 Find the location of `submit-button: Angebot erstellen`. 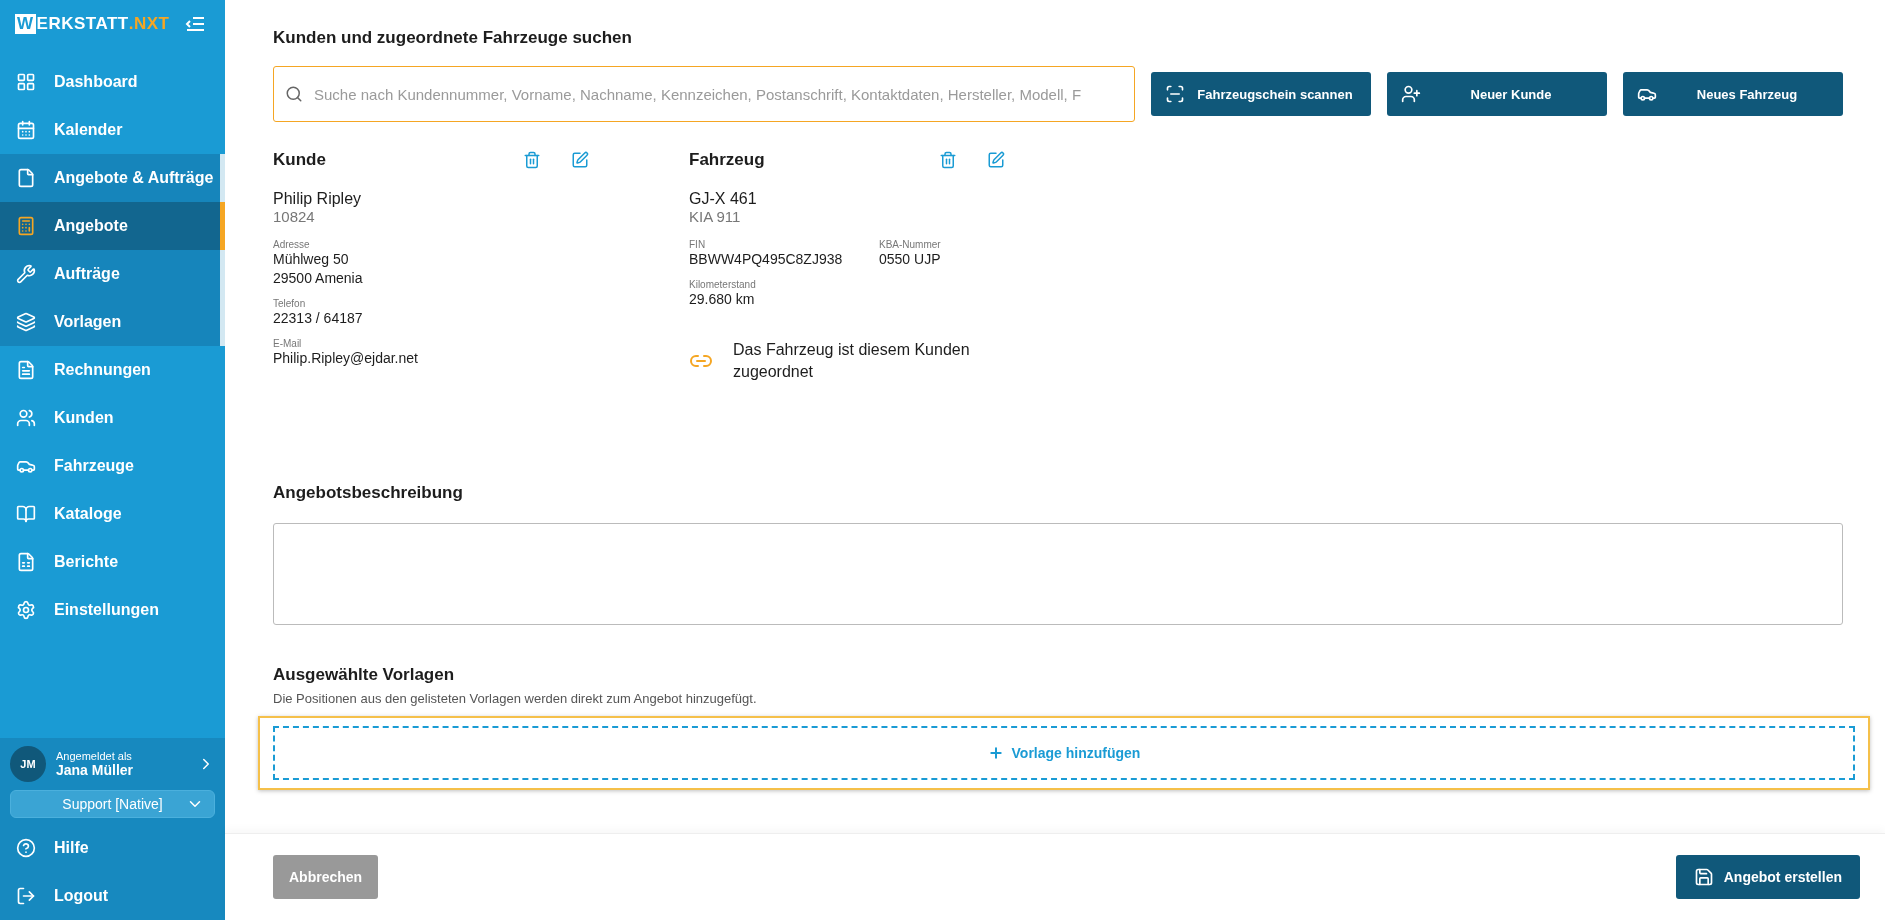

submit-button: Angebot erstellen is located at coordinates (1767, 877).